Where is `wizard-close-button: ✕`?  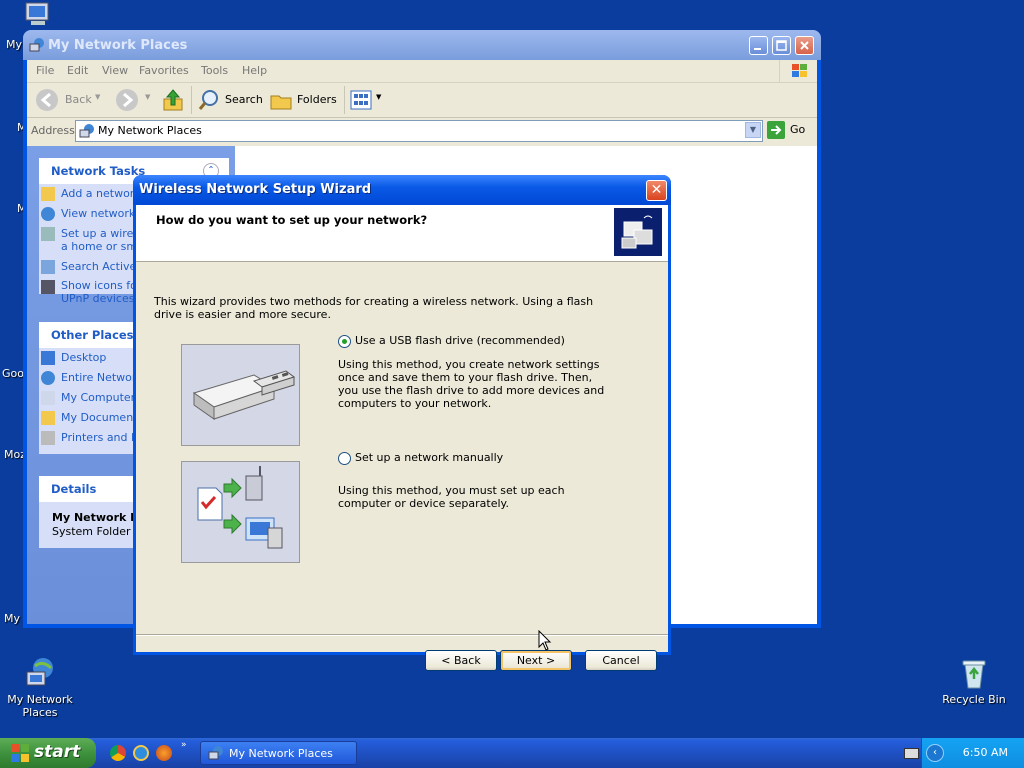 wizard-close-button: ✕ is located at coordinates (656, 190).